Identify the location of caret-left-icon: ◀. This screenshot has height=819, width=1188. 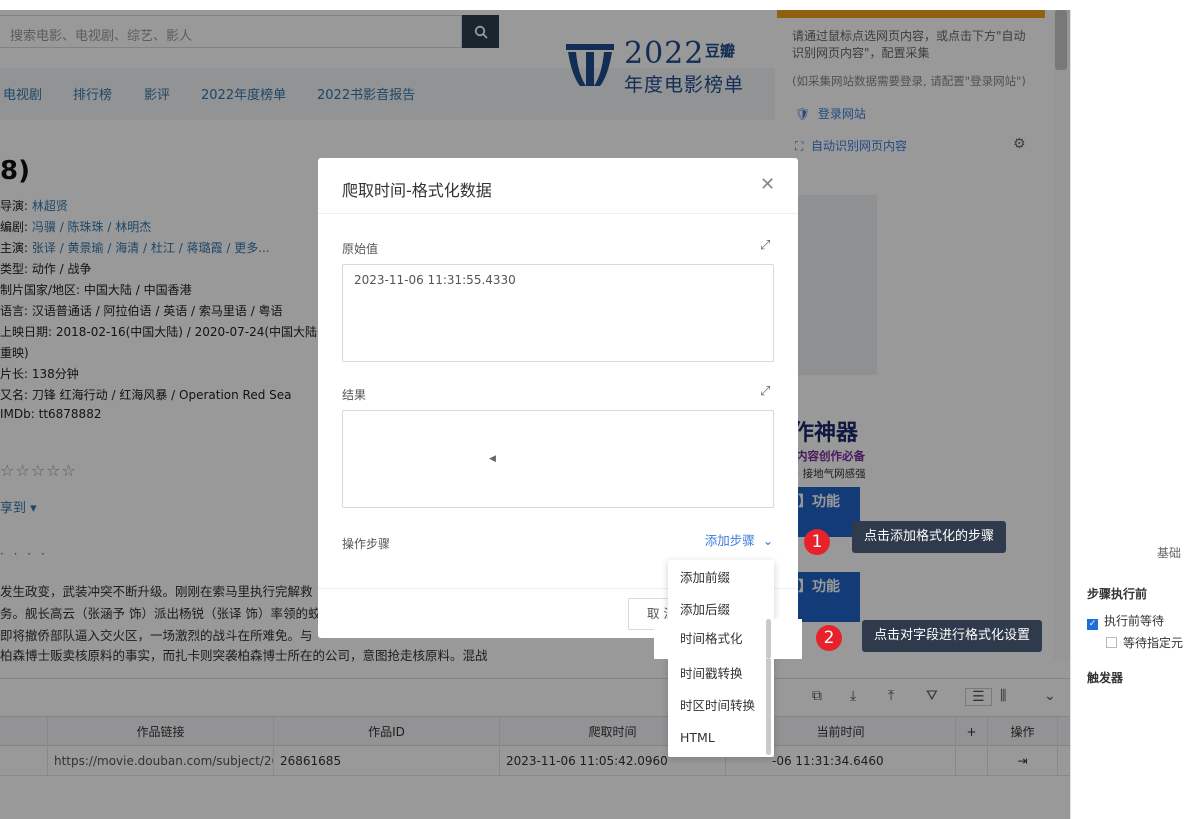
(492, 459).